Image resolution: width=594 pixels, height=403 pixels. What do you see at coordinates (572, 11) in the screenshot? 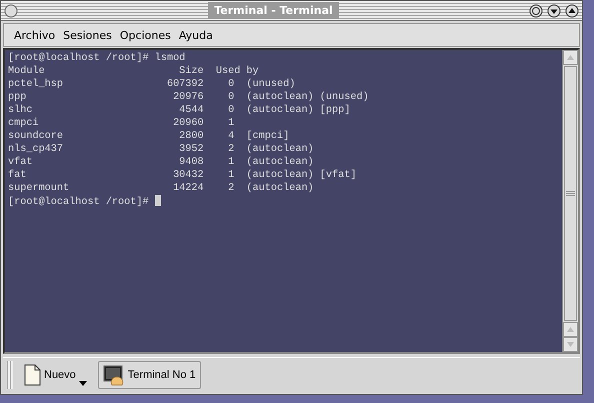
I see `maximize-icon` at bounding box center [572, 11].